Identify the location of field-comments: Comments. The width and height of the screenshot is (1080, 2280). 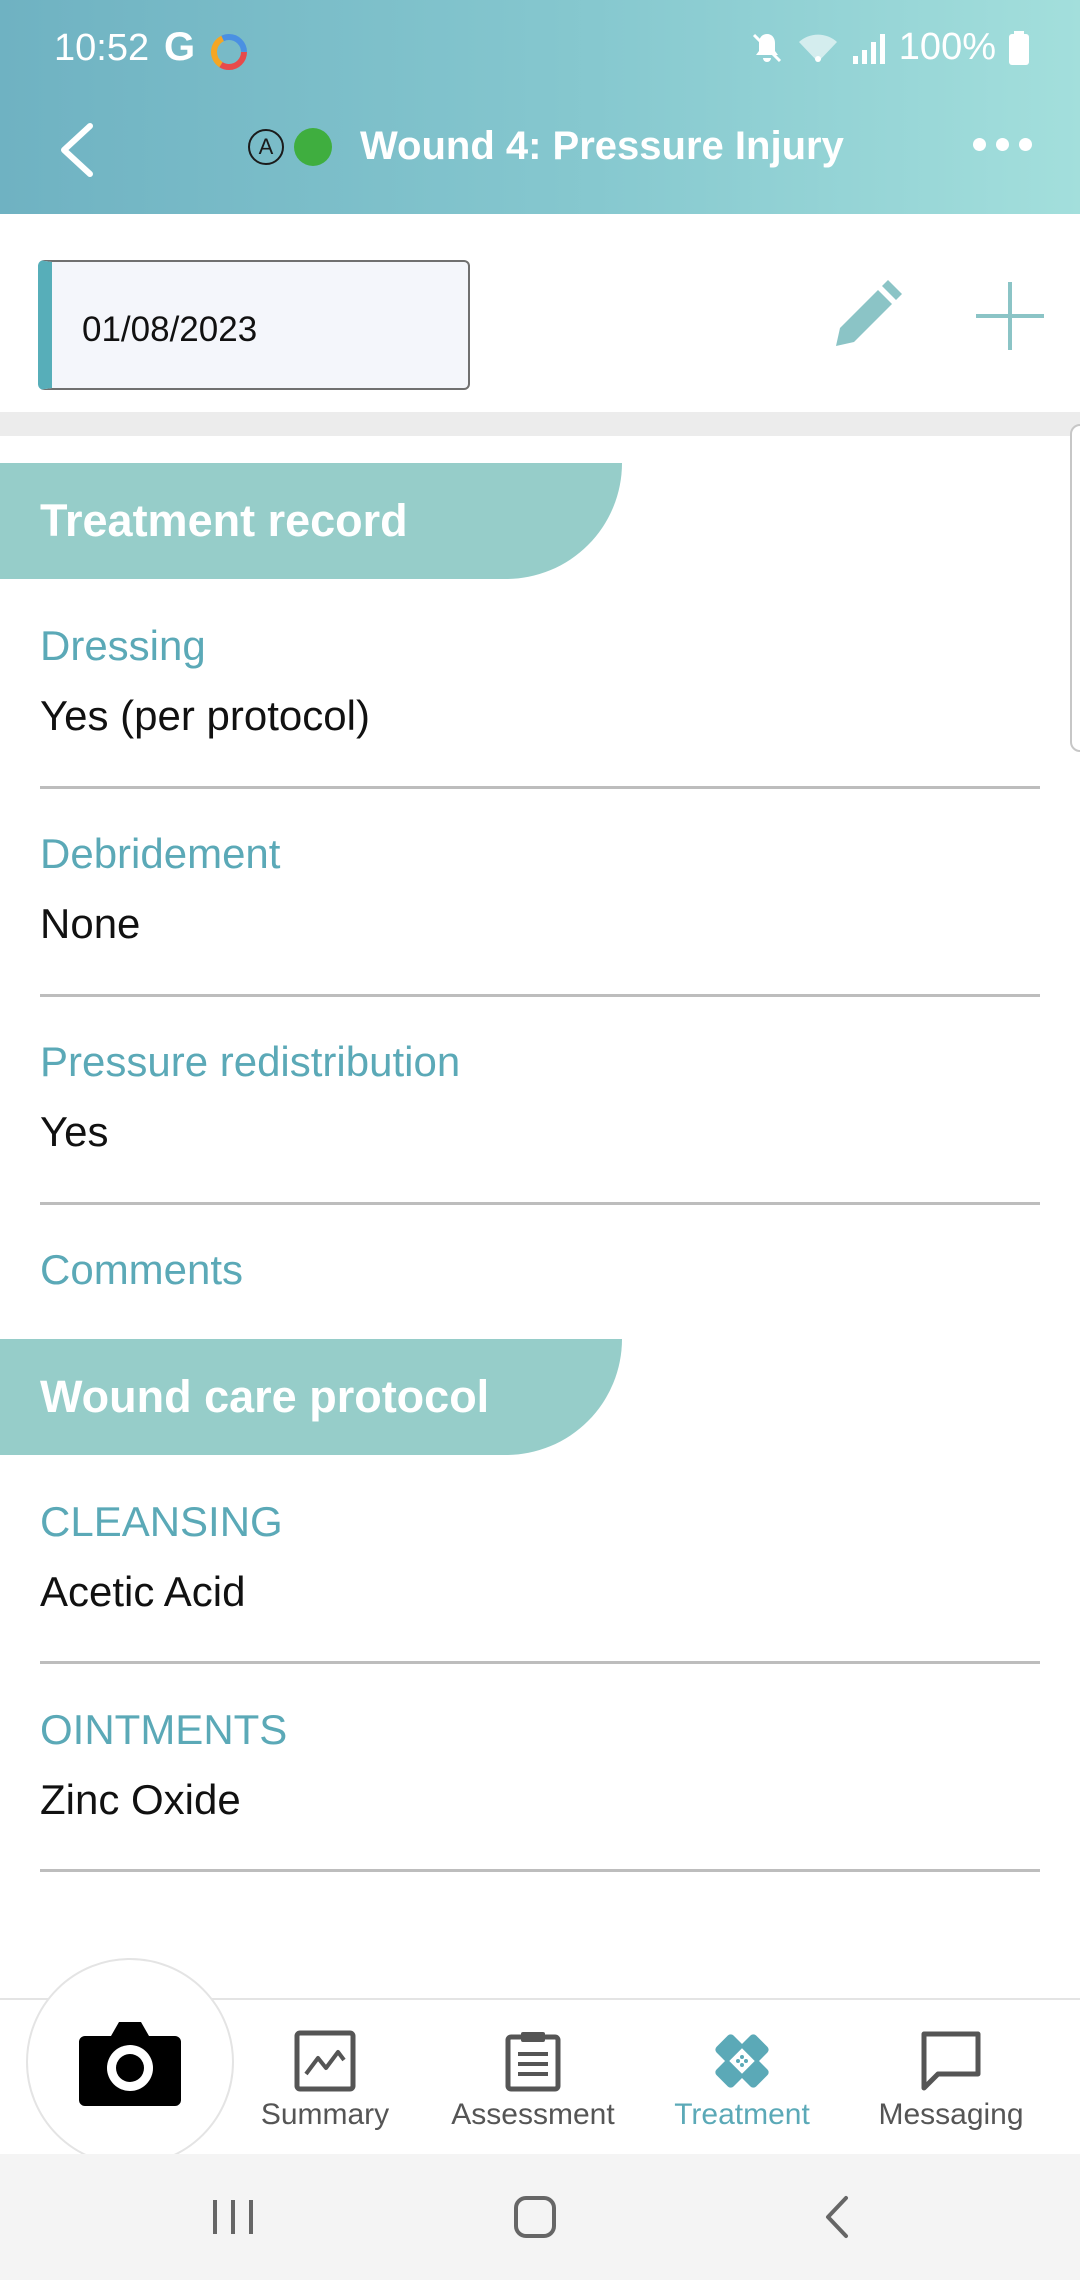
(540, 1270).